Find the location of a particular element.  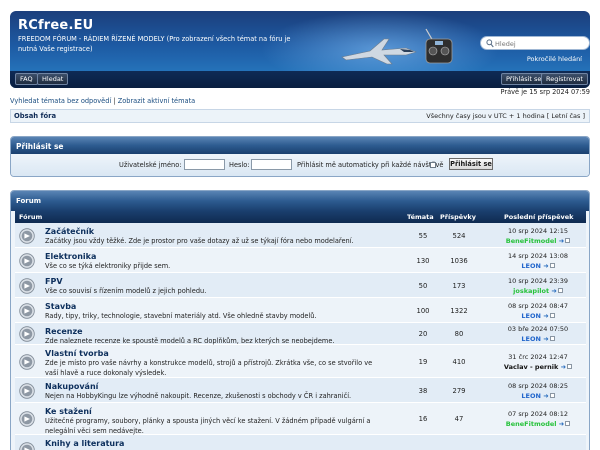

forum-name: Nakupování is located at coordinates (71, 386).